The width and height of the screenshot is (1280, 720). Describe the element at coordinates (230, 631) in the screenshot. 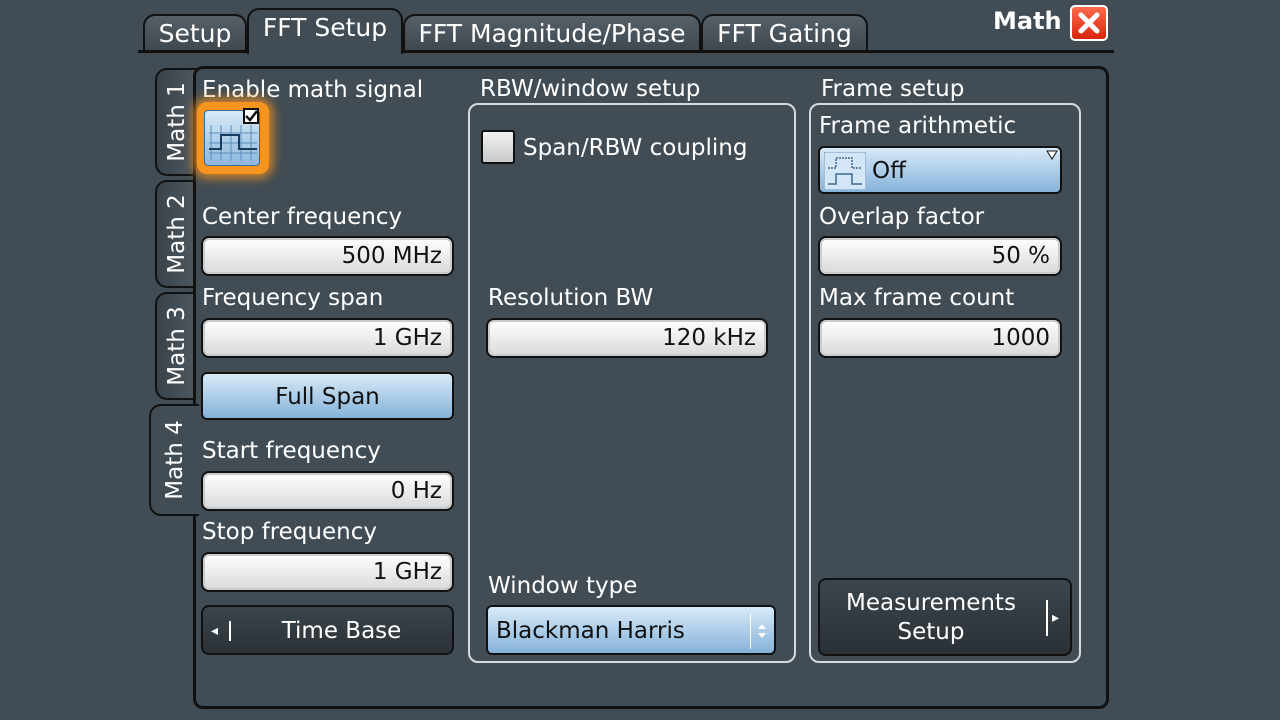

I see `time-base-separator` at that location.